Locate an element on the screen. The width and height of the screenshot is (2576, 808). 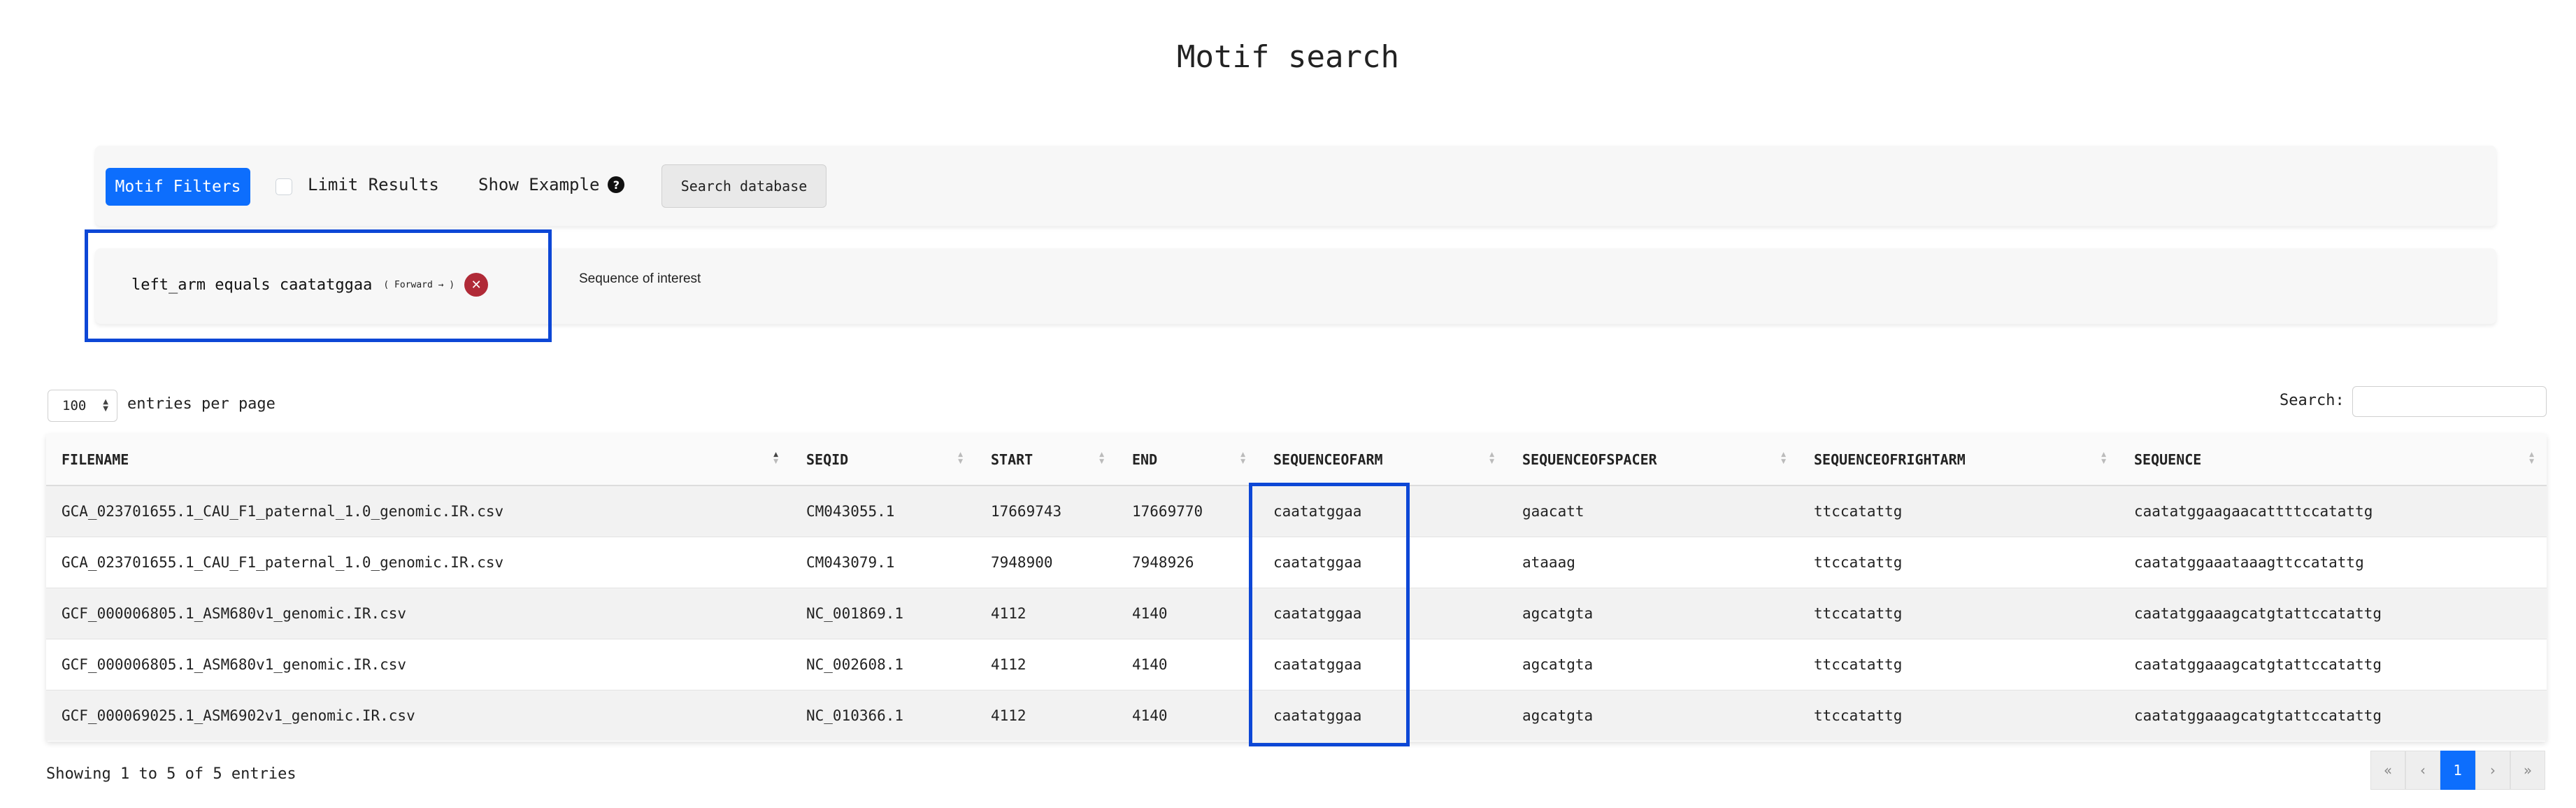
close-icon: ✕ is located at coordinates (476, 285).